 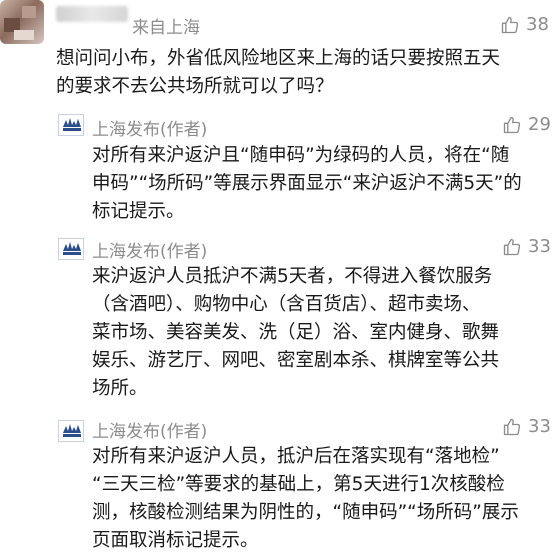 I want to click on reply-text-line: 菜市场、美容美发、洗（足）浴、室内健身、歌舞, so click(x=296, y=332).